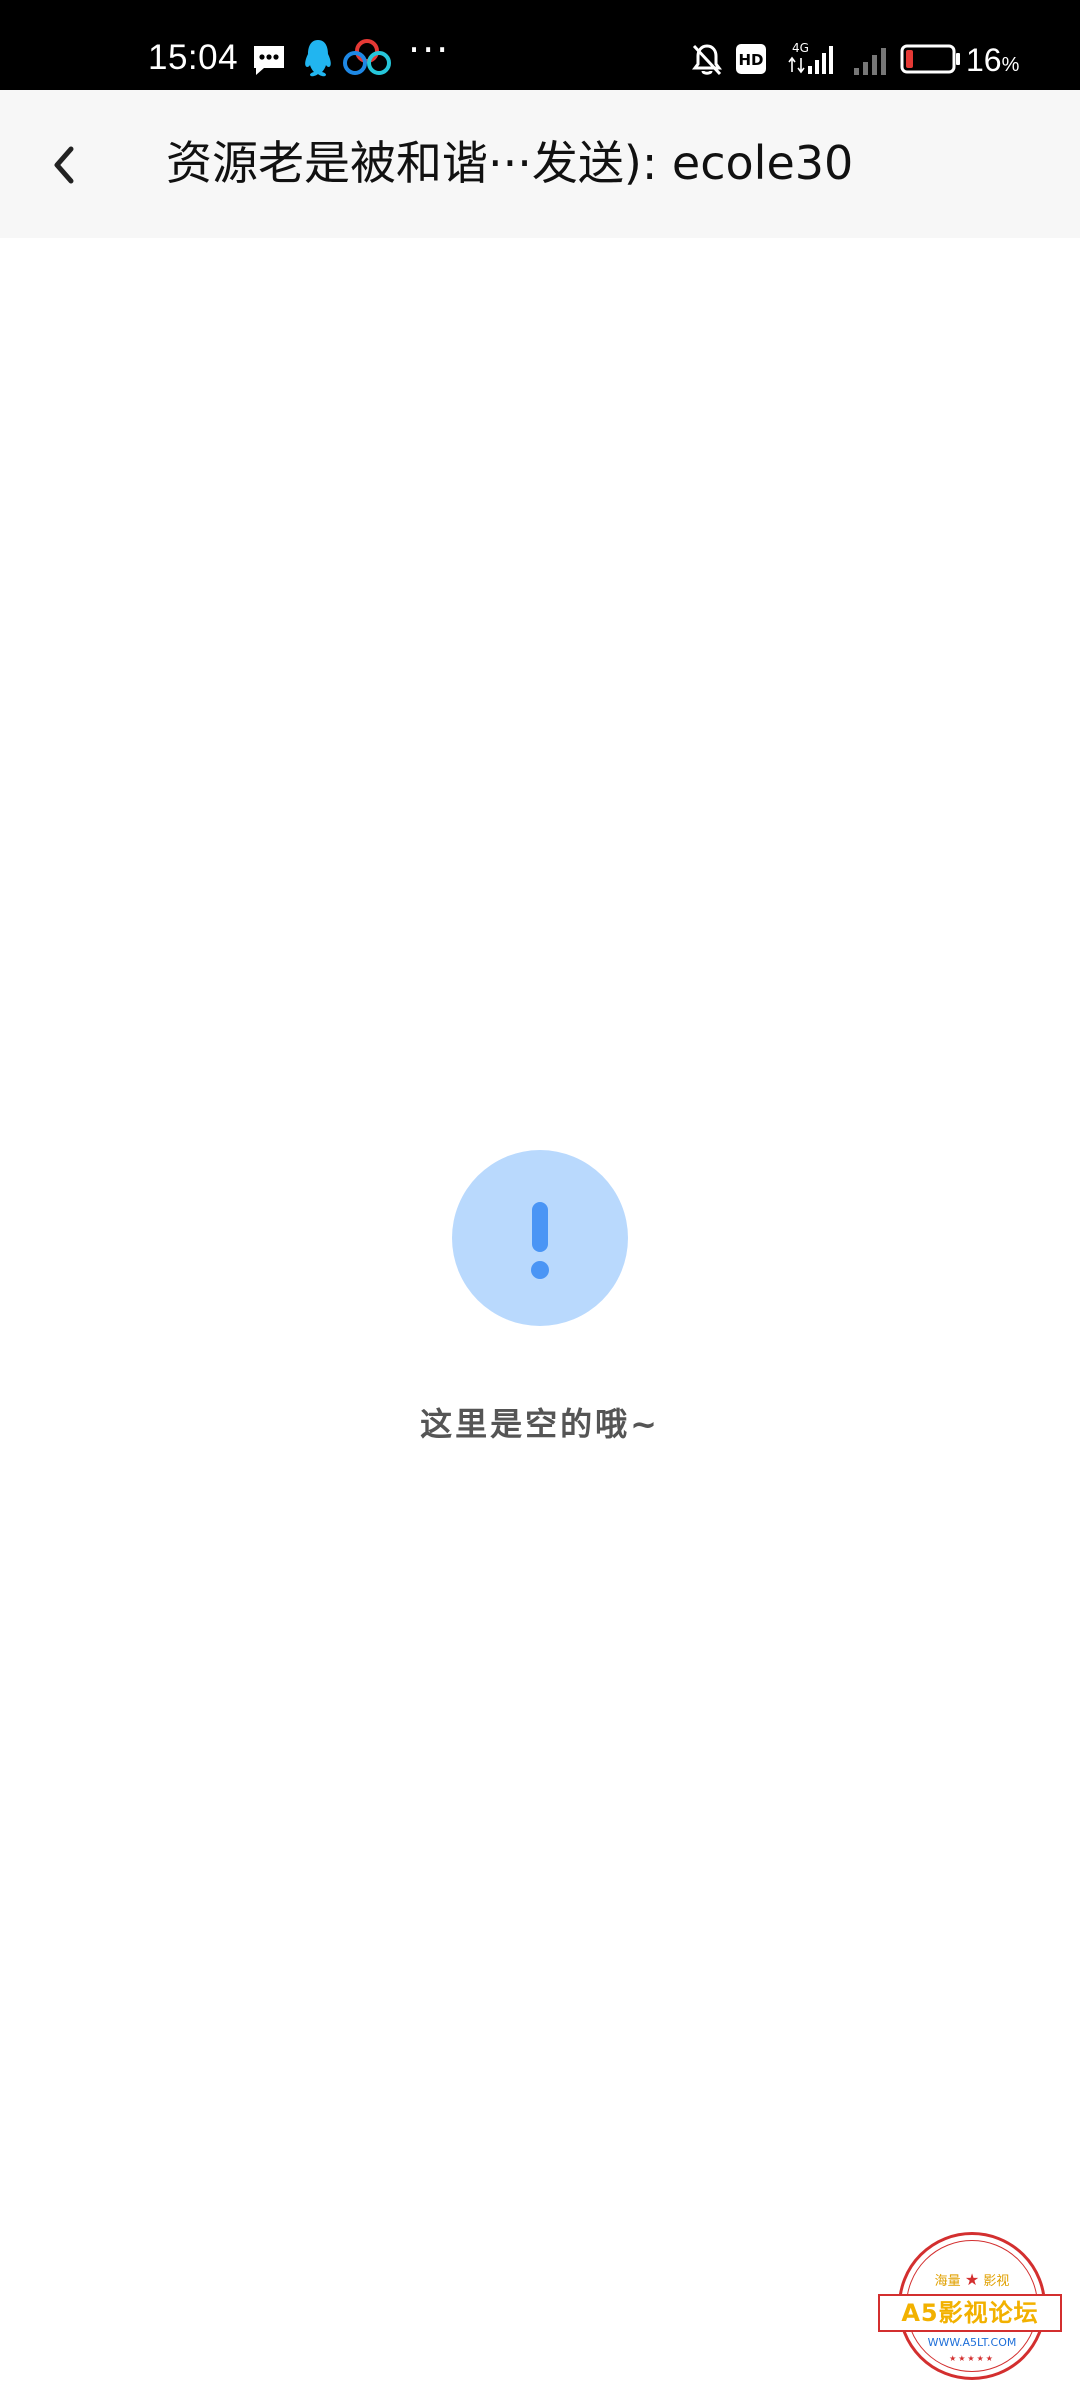 This screenshot has height=2400, width=1080. What do you see at coordinates (318, 58) in the screenshot?
I see `qq-icon` at bounding box center [318, 58].